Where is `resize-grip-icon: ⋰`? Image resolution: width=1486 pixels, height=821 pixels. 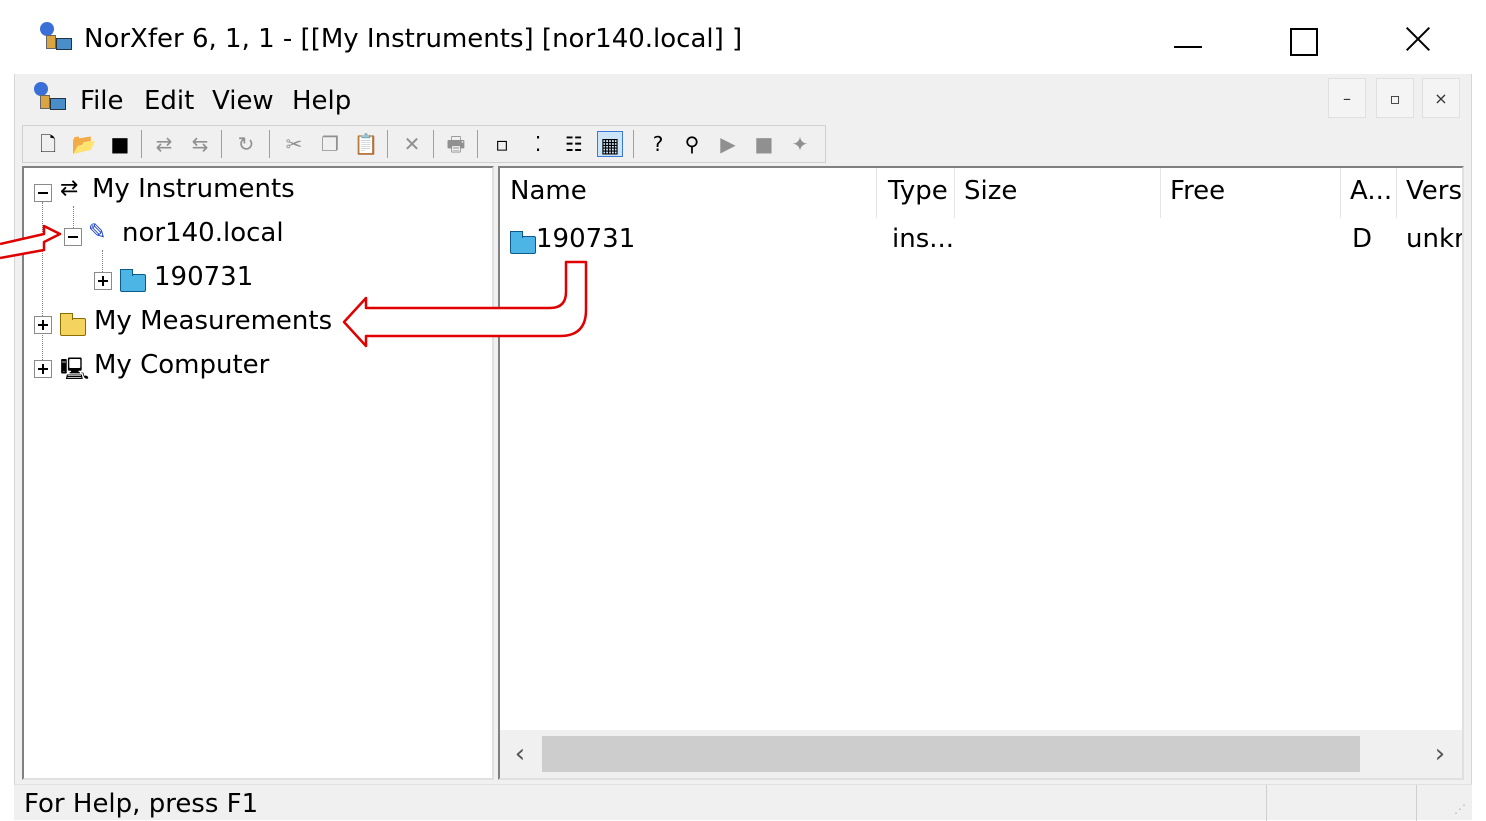 resize-grip-icon: ⋰ is located at coordinates (1460, 809).